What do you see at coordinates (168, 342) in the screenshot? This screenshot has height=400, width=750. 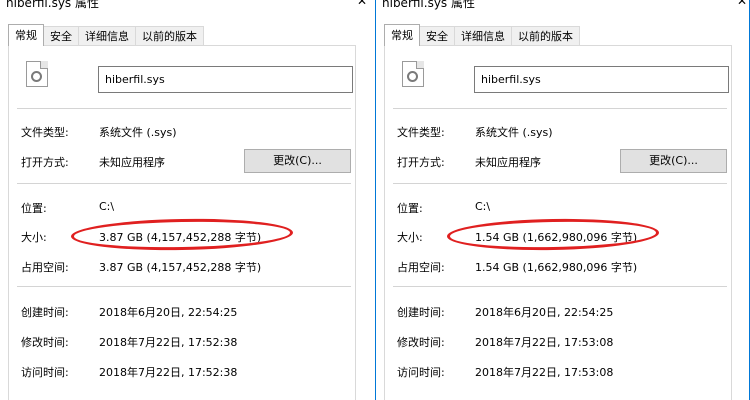 I see `modified-value: 2018年7月22日, 17:52:38` at bounding box center [168, 342].